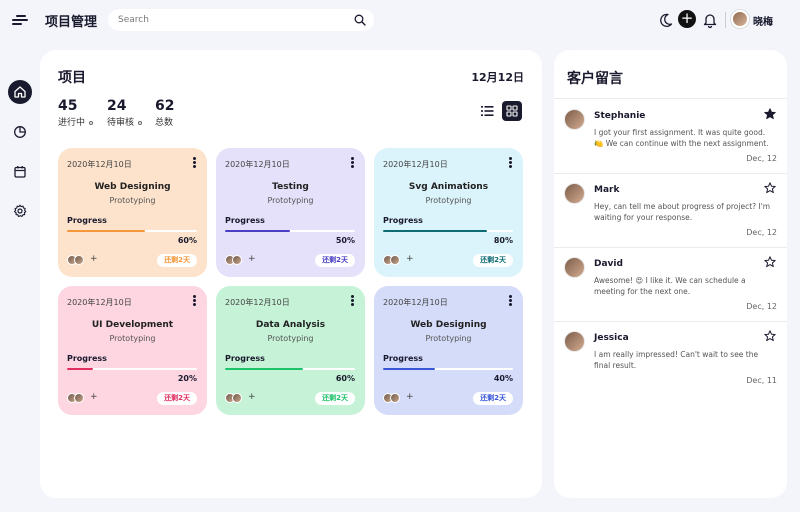 The width and height of the screenshot is (800, 512). I want to click on search-input, so click(228, 20).